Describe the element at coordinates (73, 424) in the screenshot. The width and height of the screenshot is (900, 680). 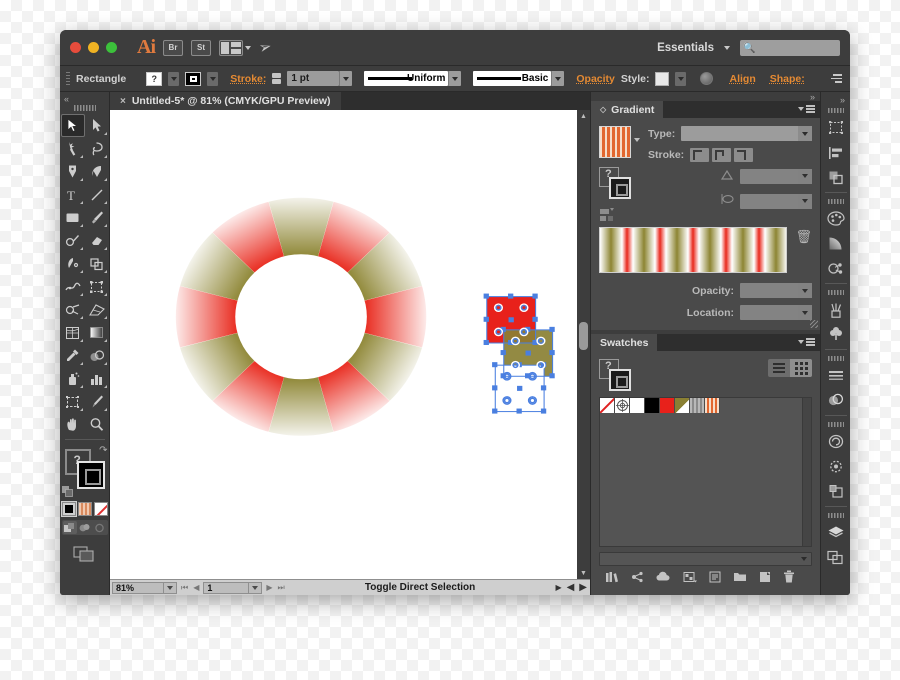
I see `hand-tool` at that location.